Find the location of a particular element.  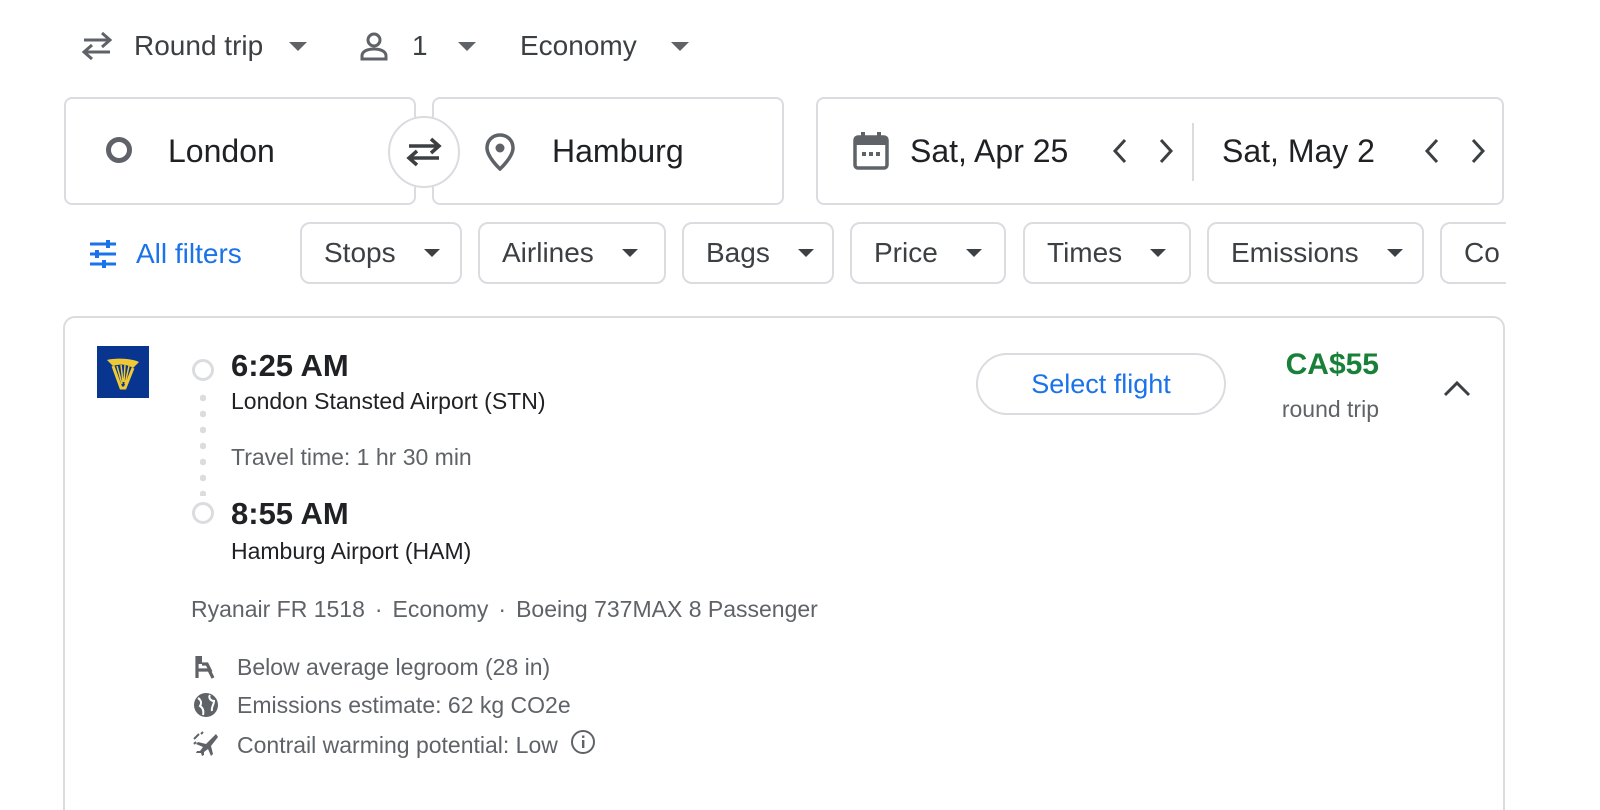

flight-cabin: Economy is located at coordinates (440, 609).